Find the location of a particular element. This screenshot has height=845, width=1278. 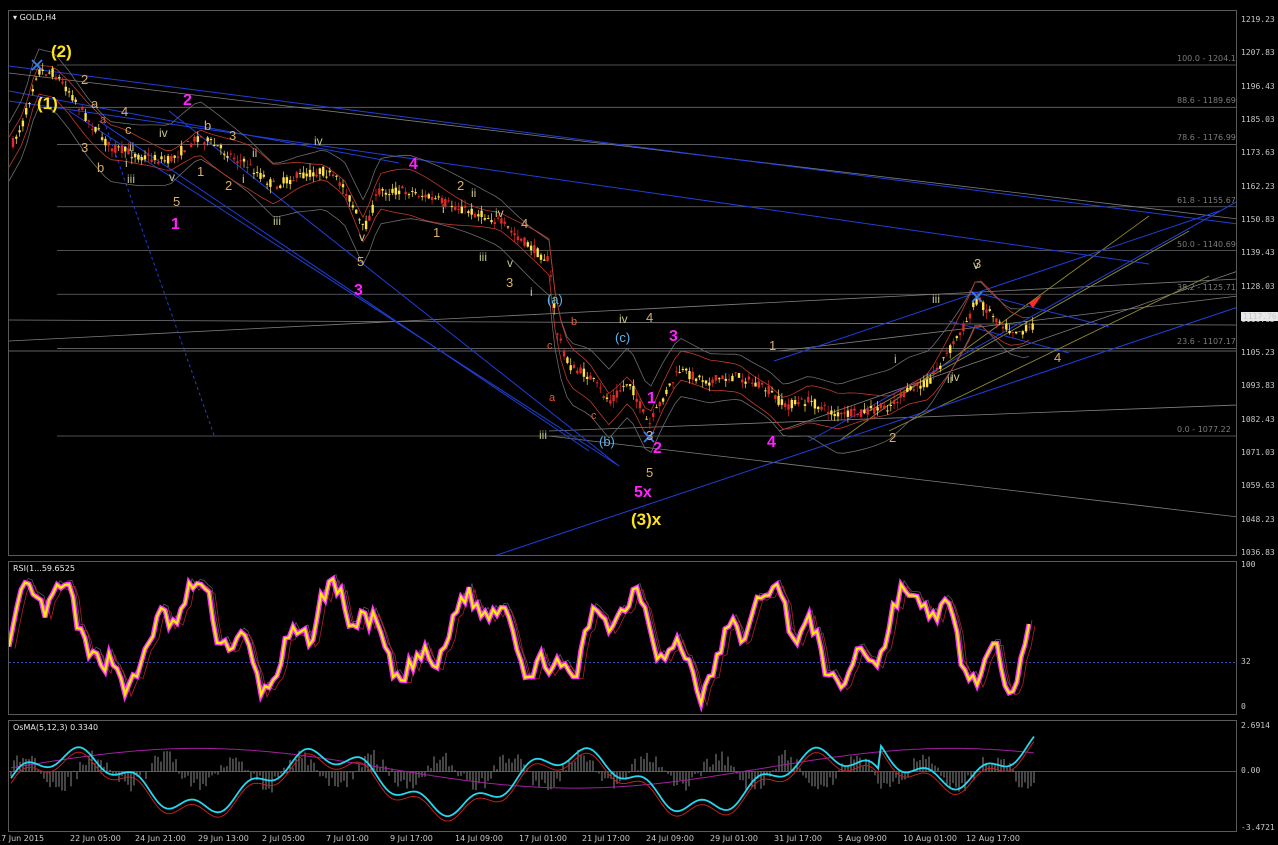

wave-label-orange: c is located at coordinates (550, 346).